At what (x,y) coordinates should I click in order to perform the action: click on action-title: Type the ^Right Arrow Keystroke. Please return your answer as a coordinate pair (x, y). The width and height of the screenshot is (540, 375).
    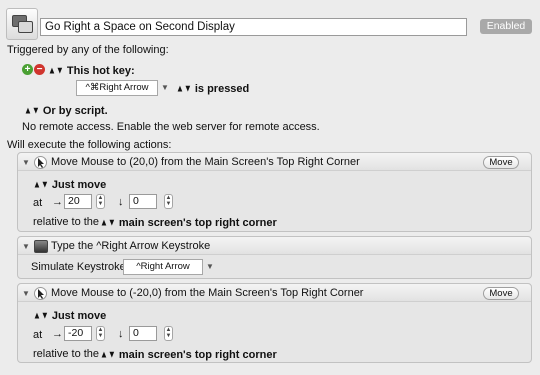
    Looking at the image, I should click on (131, 246).